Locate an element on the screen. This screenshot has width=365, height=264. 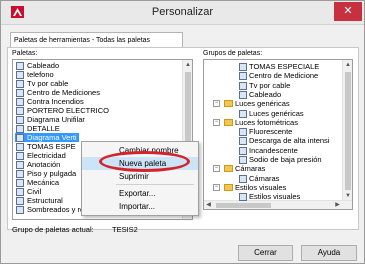
tree-item-label: Incandescente is located at coordinates (273, 150).